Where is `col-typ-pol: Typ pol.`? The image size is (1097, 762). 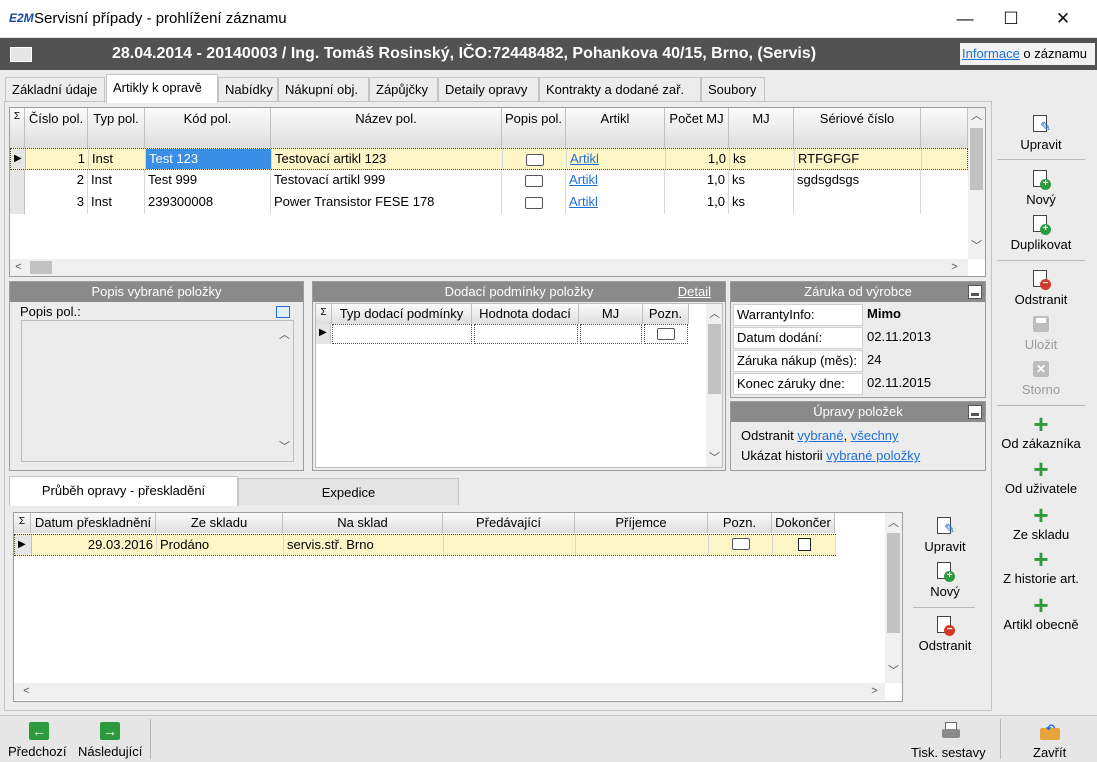 col-typ-pol: Typ pol. is located at coordinates (116, 128).